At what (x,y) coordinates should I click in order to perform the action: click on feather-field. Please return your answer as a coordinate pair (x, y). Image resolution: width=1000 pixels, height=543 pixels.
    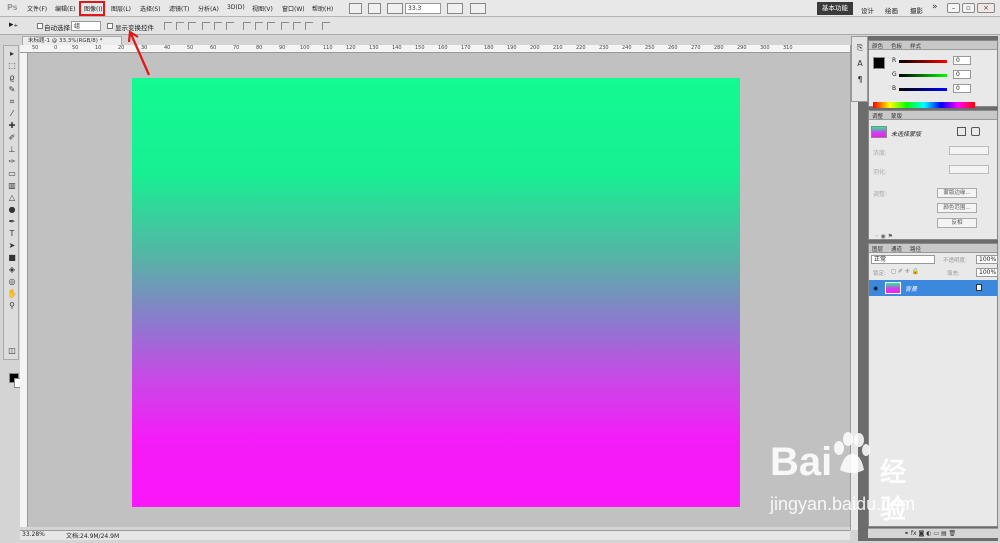
    Looking at the image, I should click on (969, 169).